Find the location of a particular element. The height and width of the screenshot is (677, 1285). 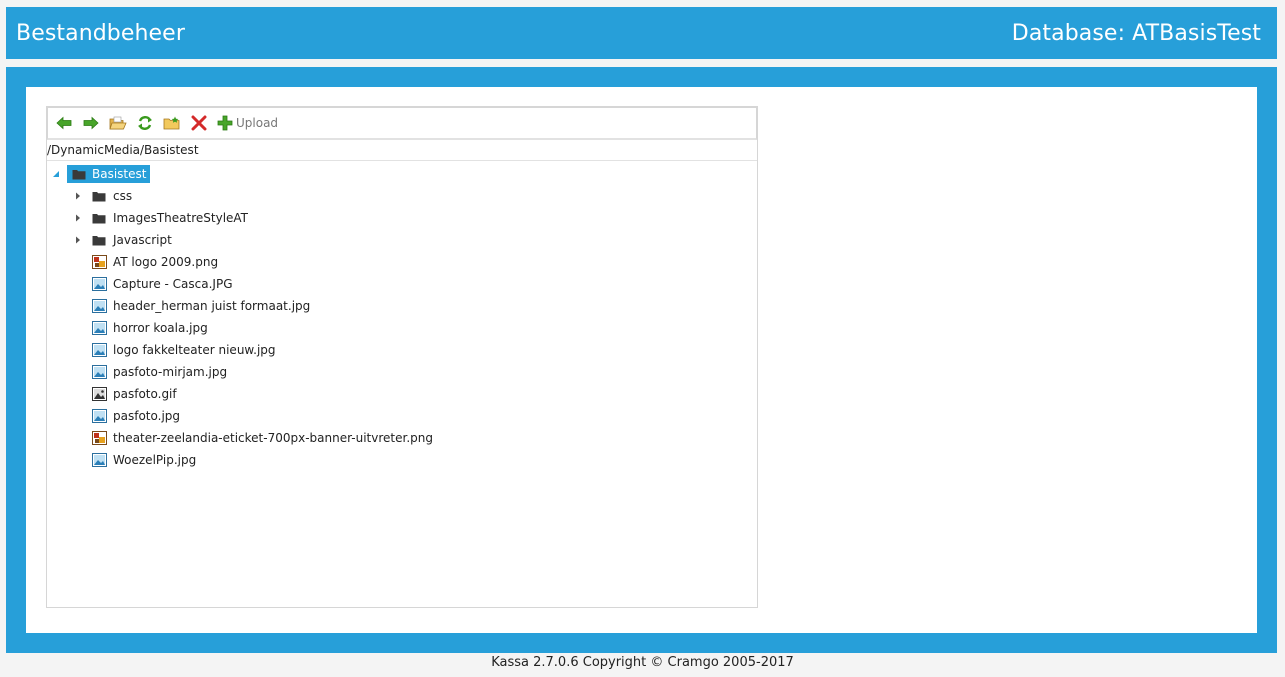

tree-folder-images: ImagesTheatreStyleAT is located at coordinates (402, 218).